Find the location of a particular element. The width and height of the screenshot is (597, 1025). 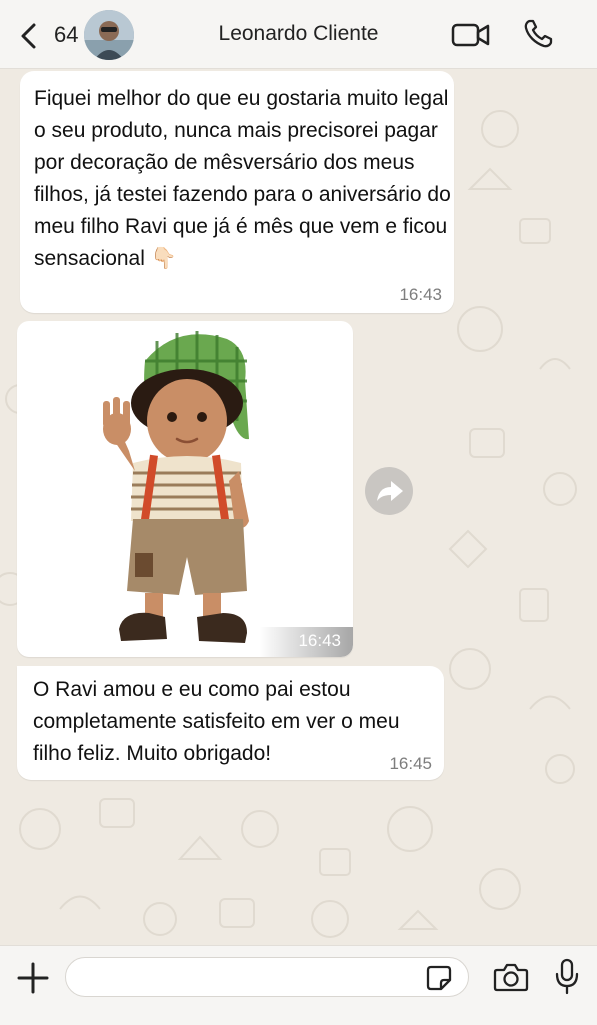

composer-bar is located at coordinates (298, 985).